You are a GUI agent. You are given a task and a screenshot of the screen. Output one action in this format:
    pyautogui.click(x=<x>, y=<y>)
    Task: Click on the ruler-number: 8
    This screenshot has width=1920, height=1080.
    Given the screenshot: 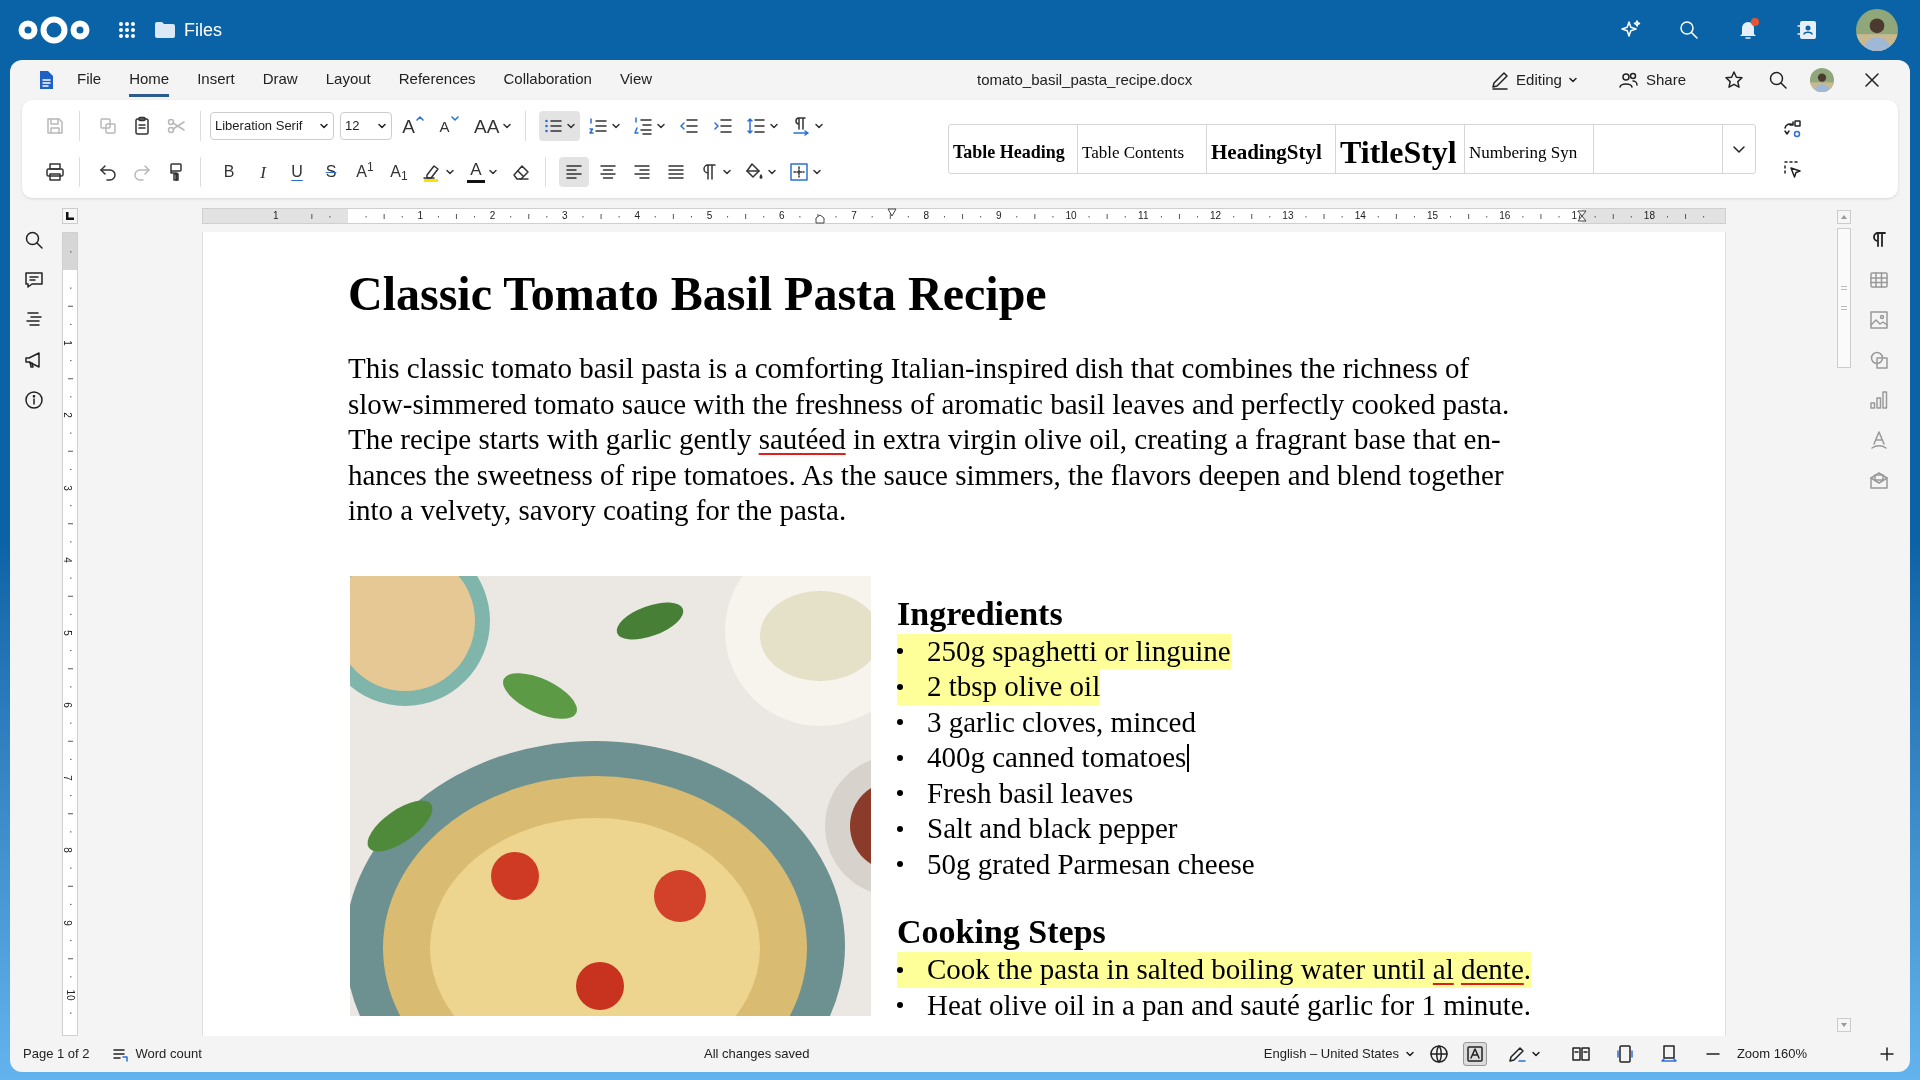 What is the action you would take?
    pyautogui.click(x=926, y=216)
    